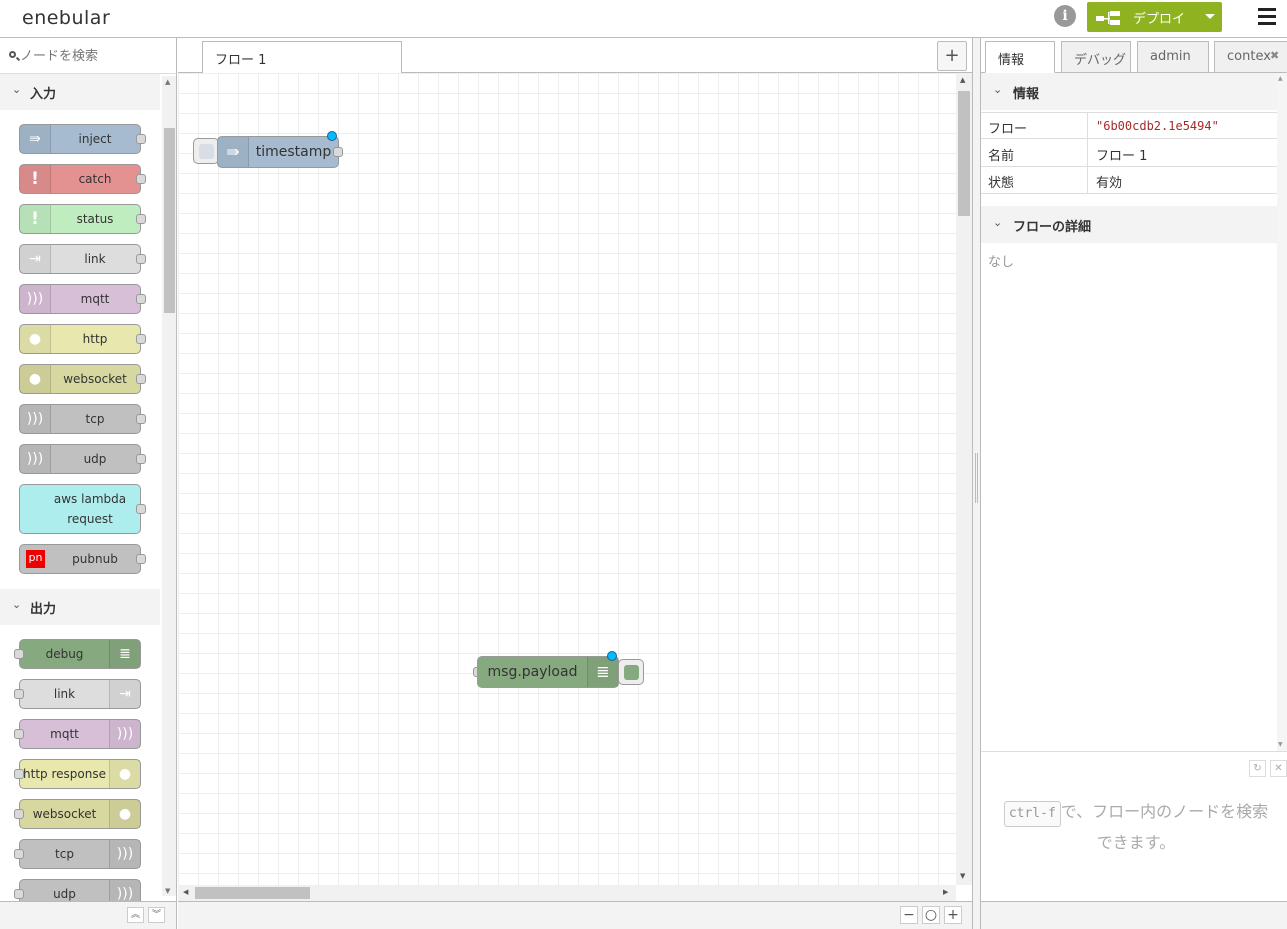 The image size is (1287, 929). Describe the element at coordinates (77, 854) in the screenshot. I see `palette-node-tcp-out: tcp )))` at that location.